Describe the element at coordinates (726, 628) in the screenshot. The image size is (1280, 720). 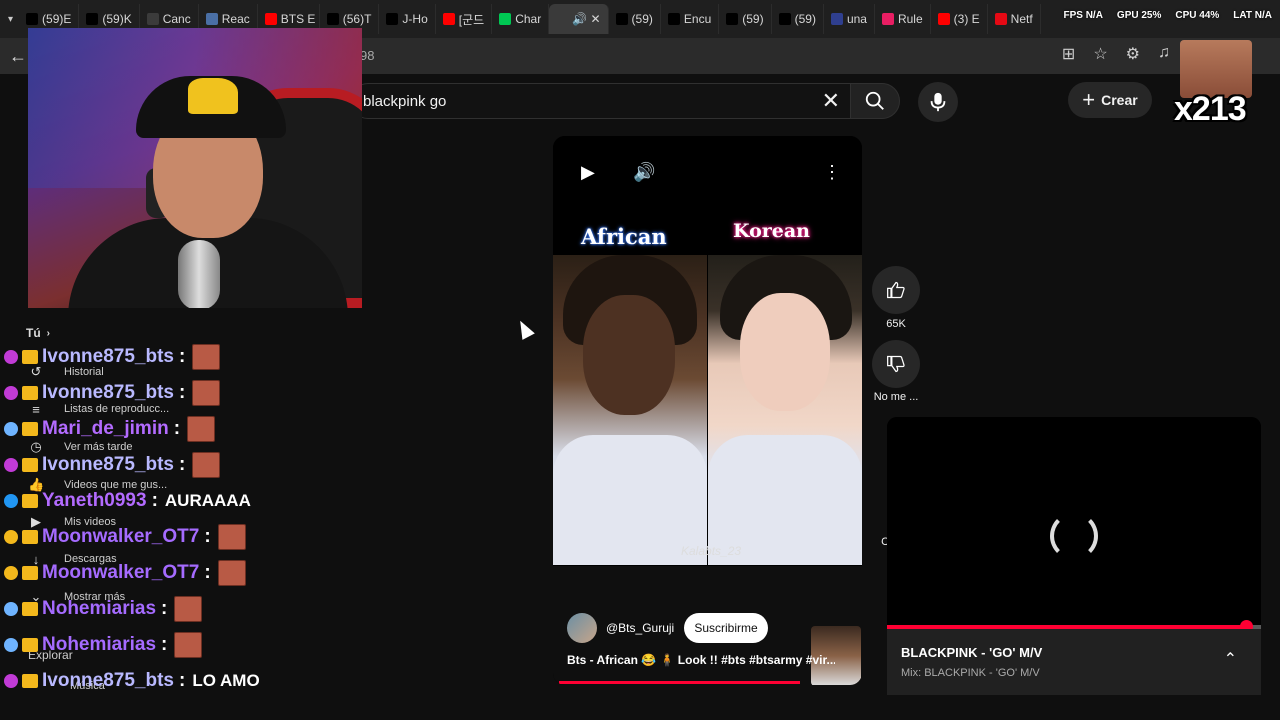
I see `subscribe-button: Suscribirme` at that location.